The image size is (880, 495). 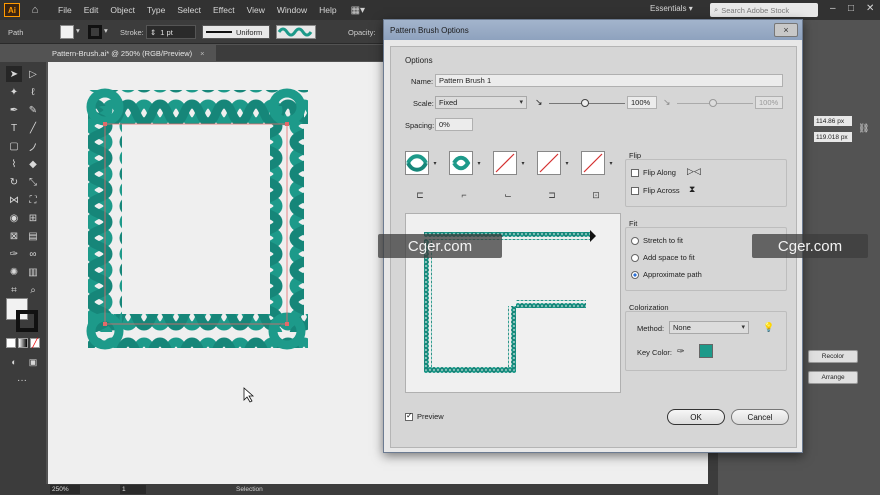 I want to click on scale-percent-input: 100%, so click(x=642, y=102).